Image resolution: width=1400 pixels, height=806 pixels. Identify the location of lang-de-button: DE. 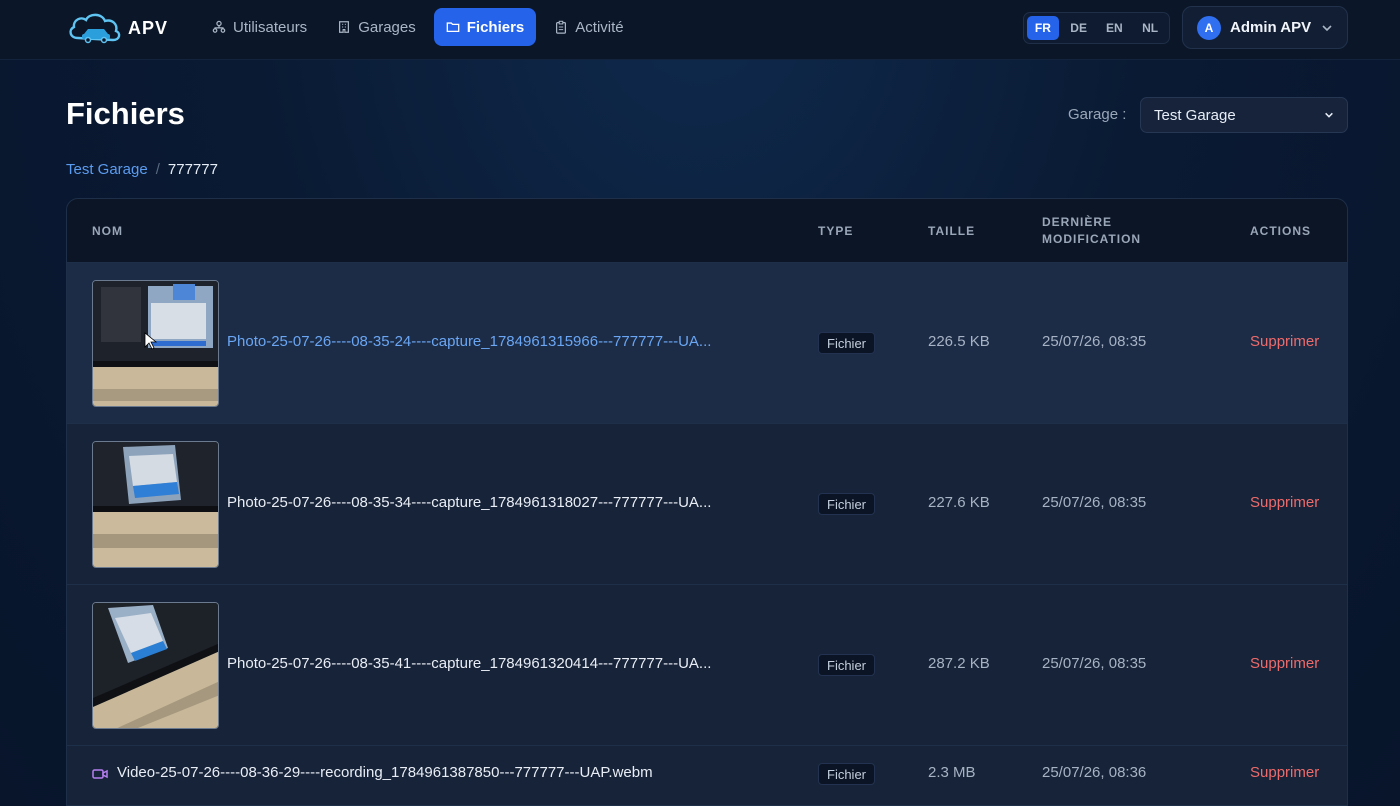
(1079, 28).